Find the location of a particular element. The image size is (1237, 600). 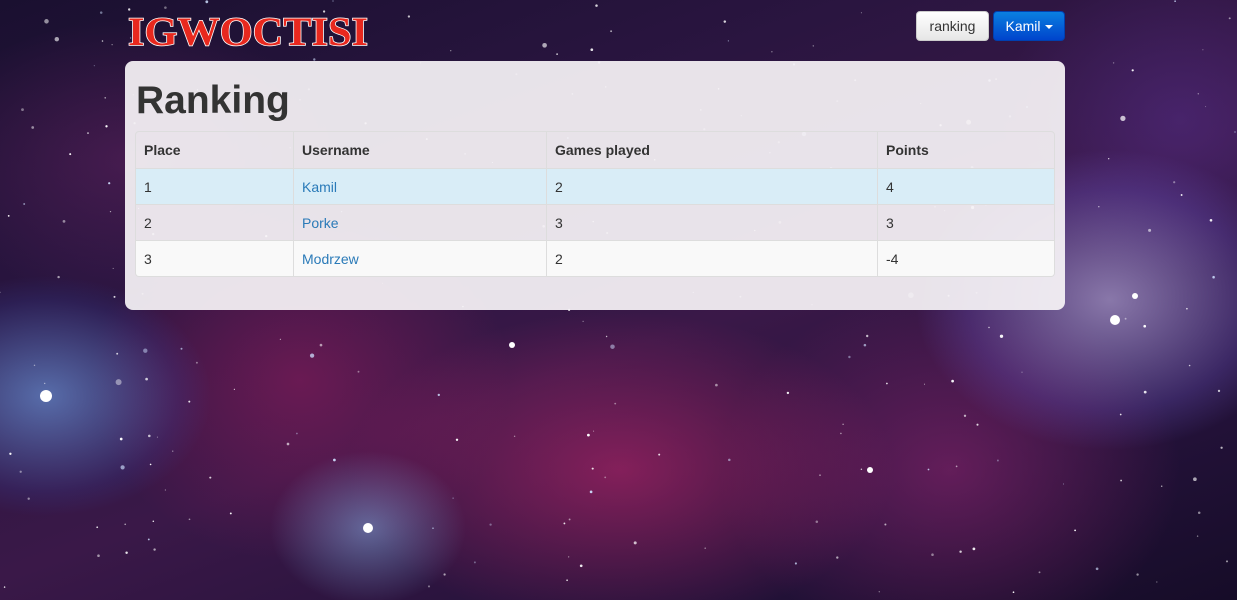

caret-down-icon is located at coordinates (1048, 27).